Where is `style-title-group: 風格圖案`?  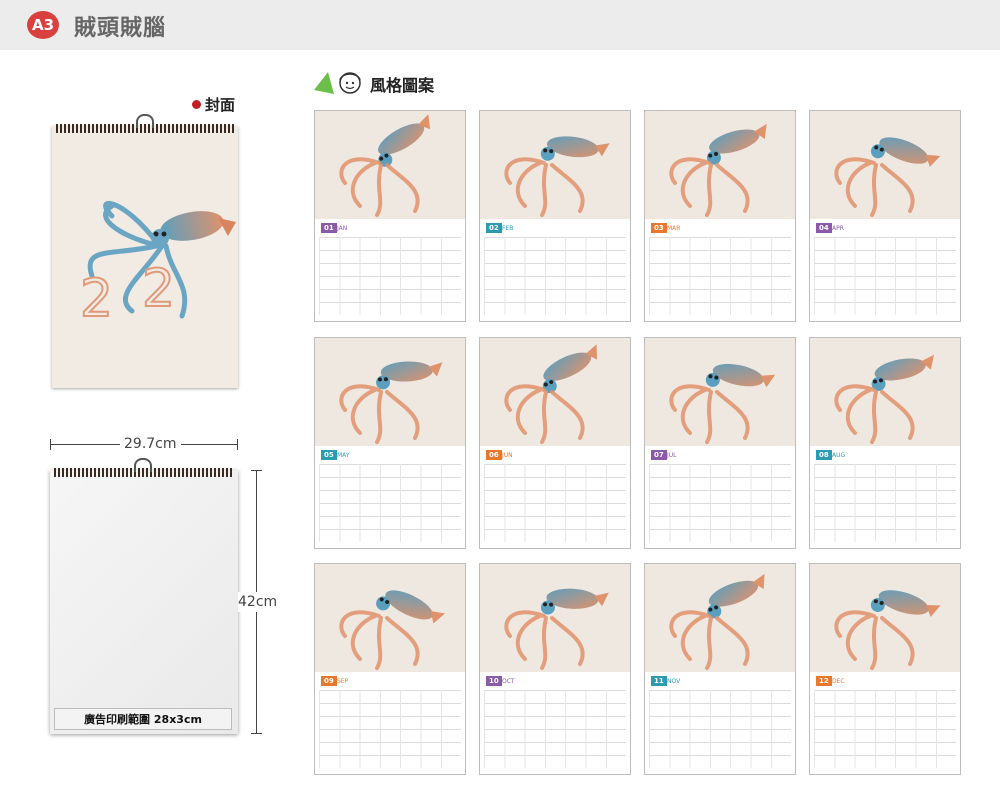 style-title-group: 風格圖案 is located at coordinates (373, 84).